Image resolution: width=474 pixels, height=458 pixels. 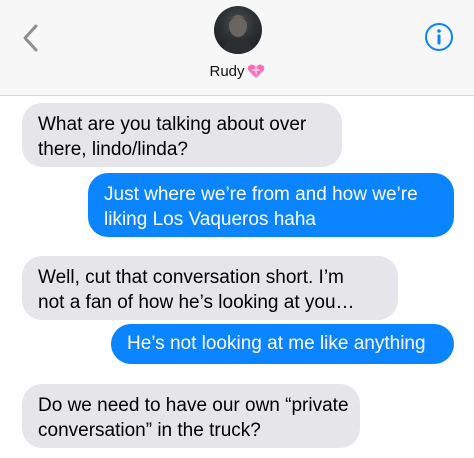 What do you see at coordinates (193, 405) in the screenshot?
I see `message-line: Do we need to have our own “private` at bounding box center [193, 405].